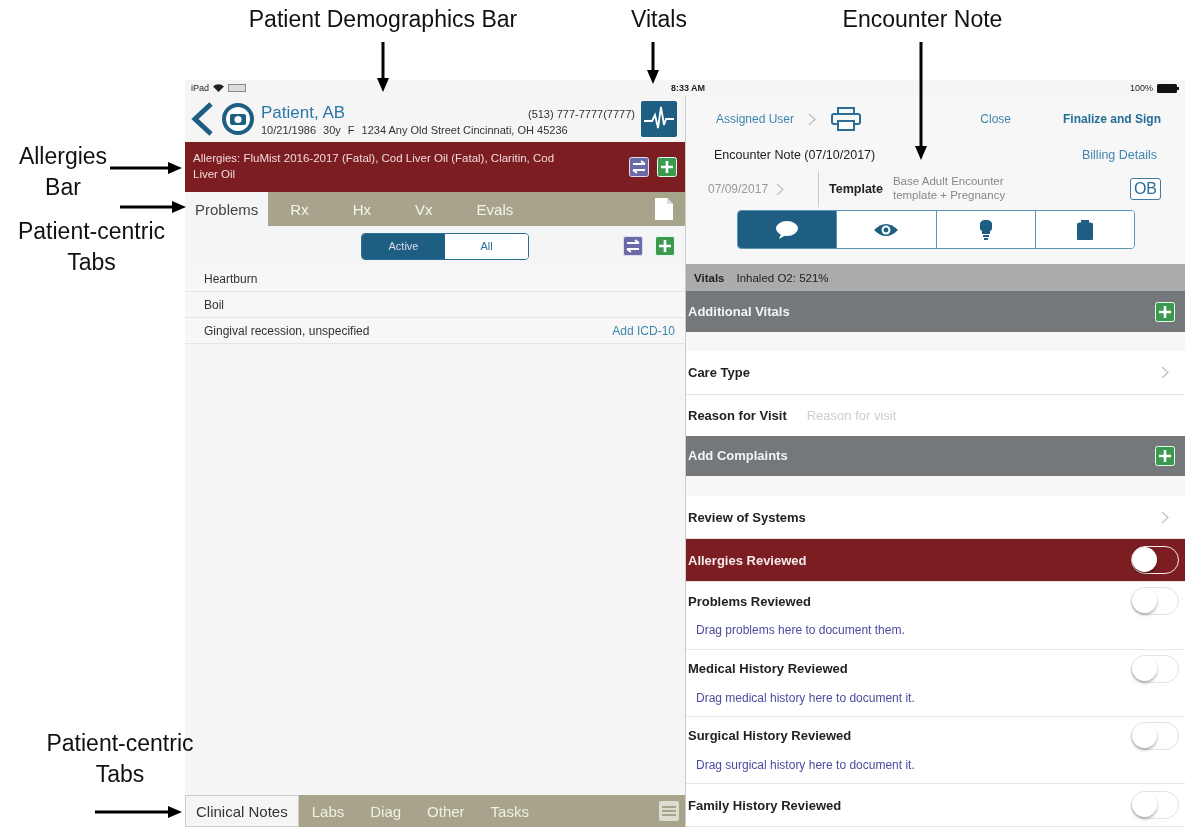  Describe the element at coordinates (659, 119) in the screenshot. I see `heartbeat-icon` at that location.